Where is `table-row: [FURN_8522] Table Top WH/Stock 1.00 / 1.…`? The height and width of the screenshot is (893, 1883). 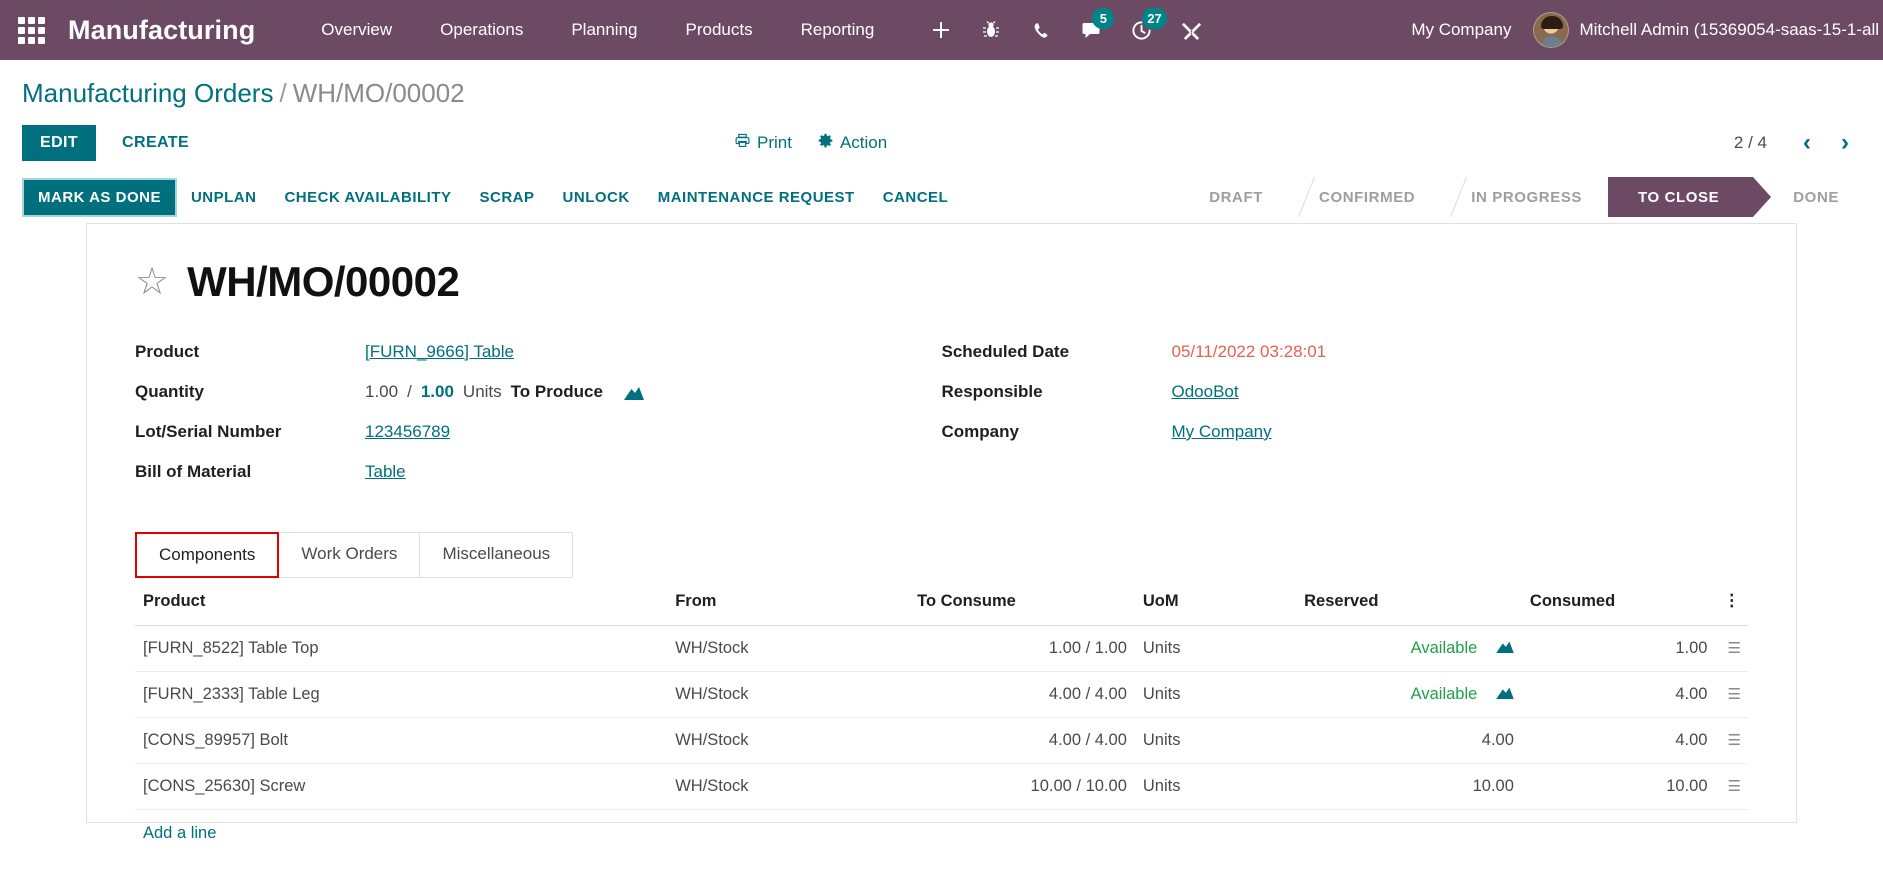
table-row: [FURN_8522] Table Top WH/Stock 1.00 / 1.… is located at coordinates (941, 648).